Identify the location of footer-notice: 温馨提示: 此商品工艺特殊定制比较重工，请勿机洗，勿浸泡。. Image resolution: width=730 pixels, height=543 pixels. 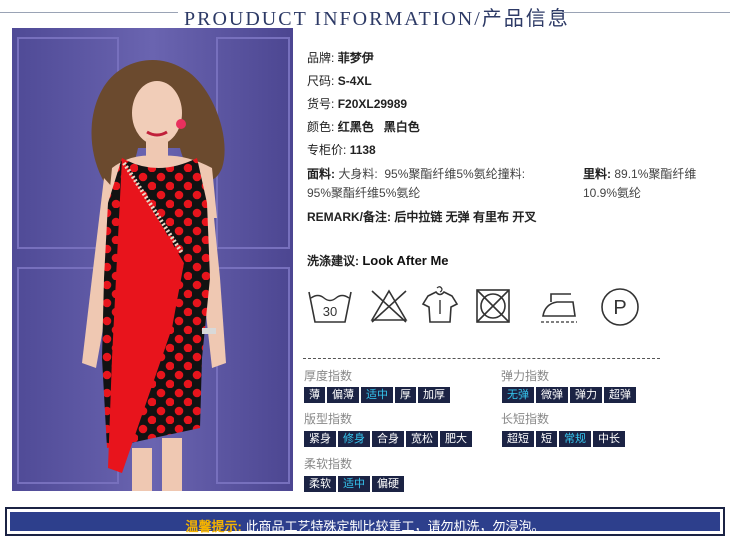
(365, 521).